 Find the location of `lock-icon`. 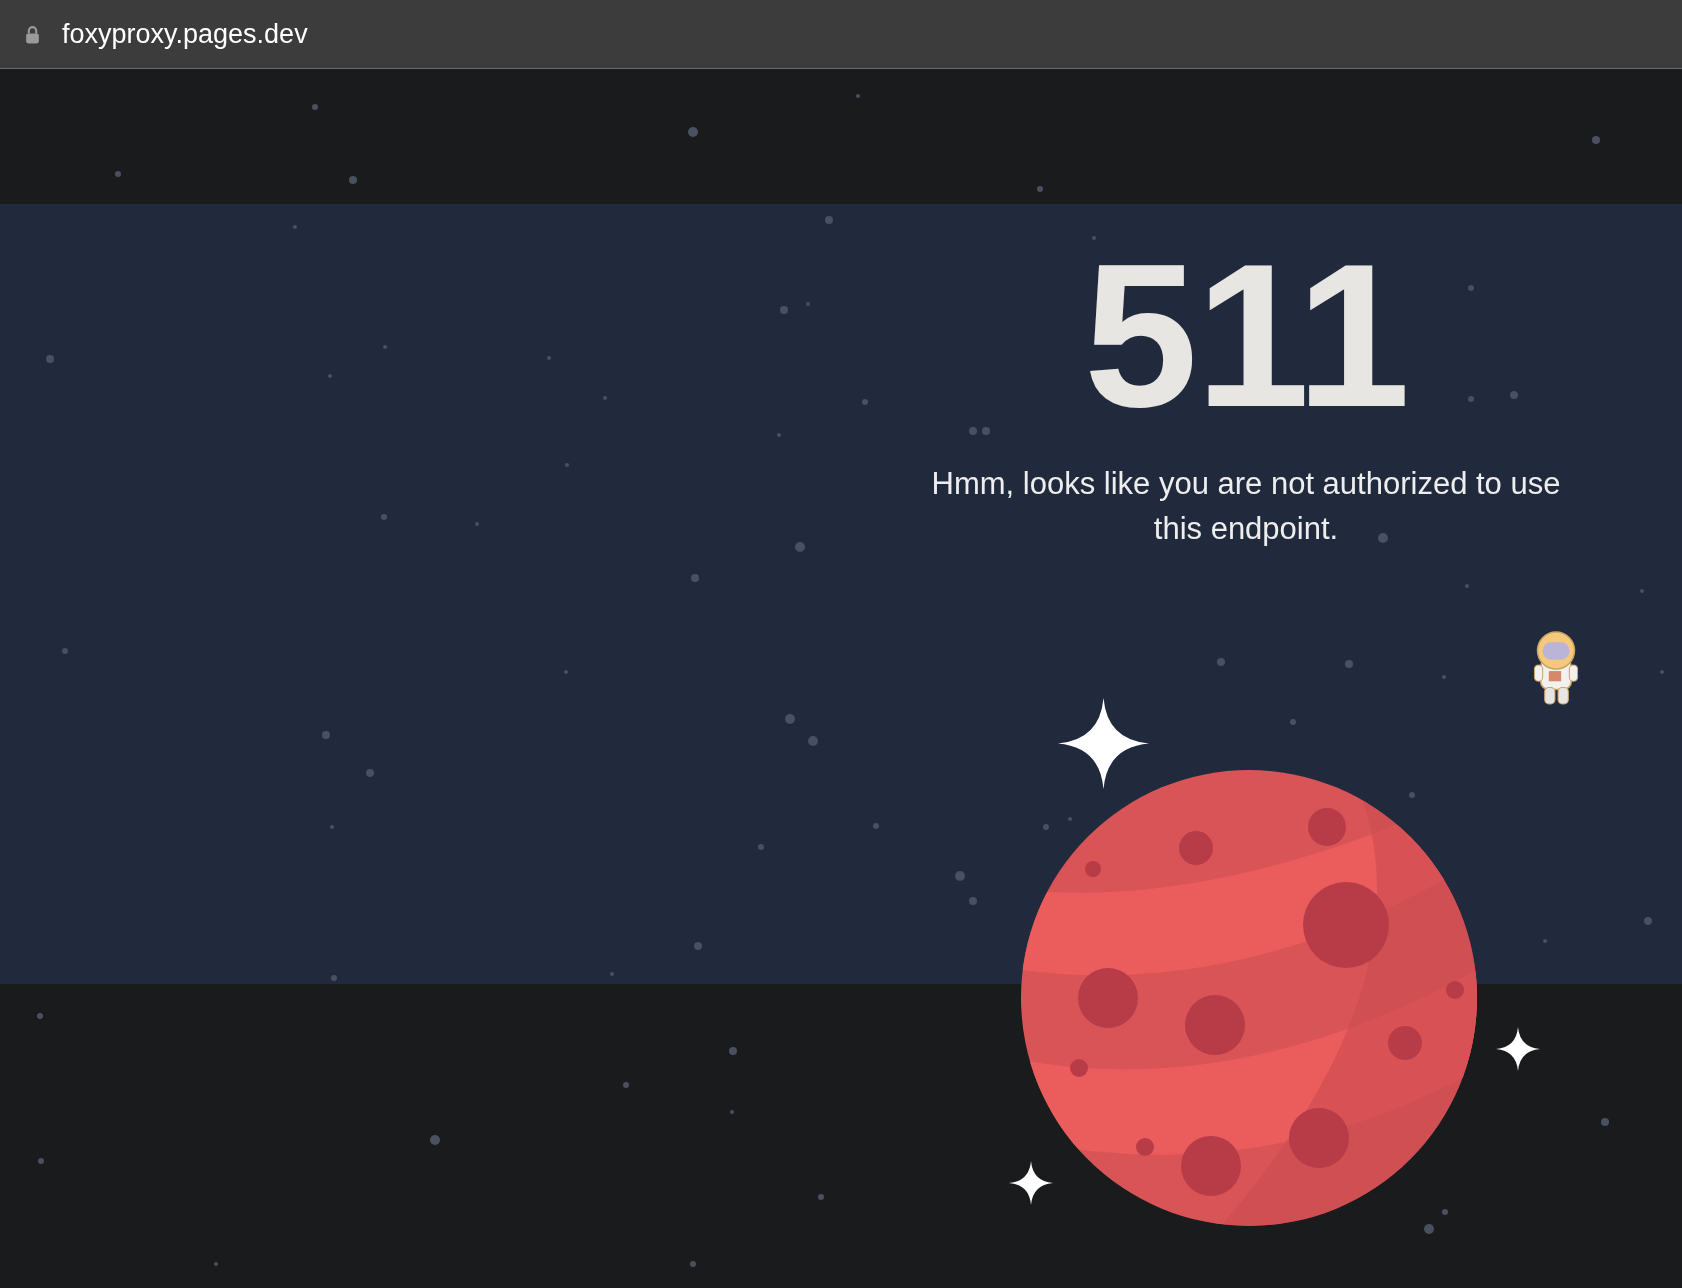

lock-icon is located at coordinates (32, 34).